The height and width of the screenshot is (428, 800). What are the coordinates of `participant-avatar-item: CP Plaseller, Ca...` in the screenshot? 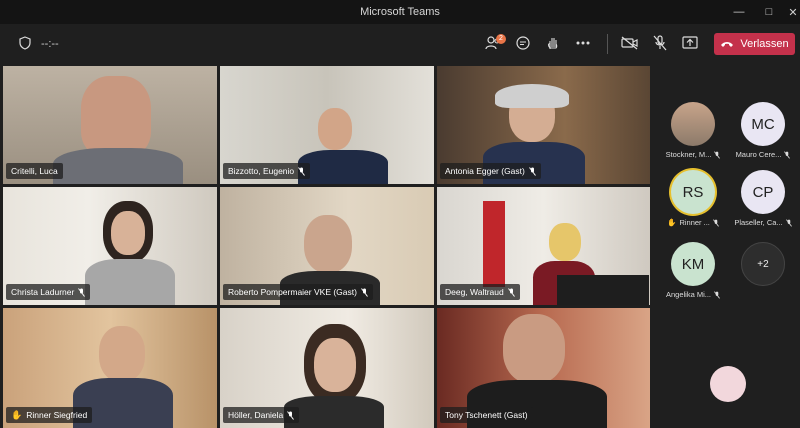 It's located at (763, 198).